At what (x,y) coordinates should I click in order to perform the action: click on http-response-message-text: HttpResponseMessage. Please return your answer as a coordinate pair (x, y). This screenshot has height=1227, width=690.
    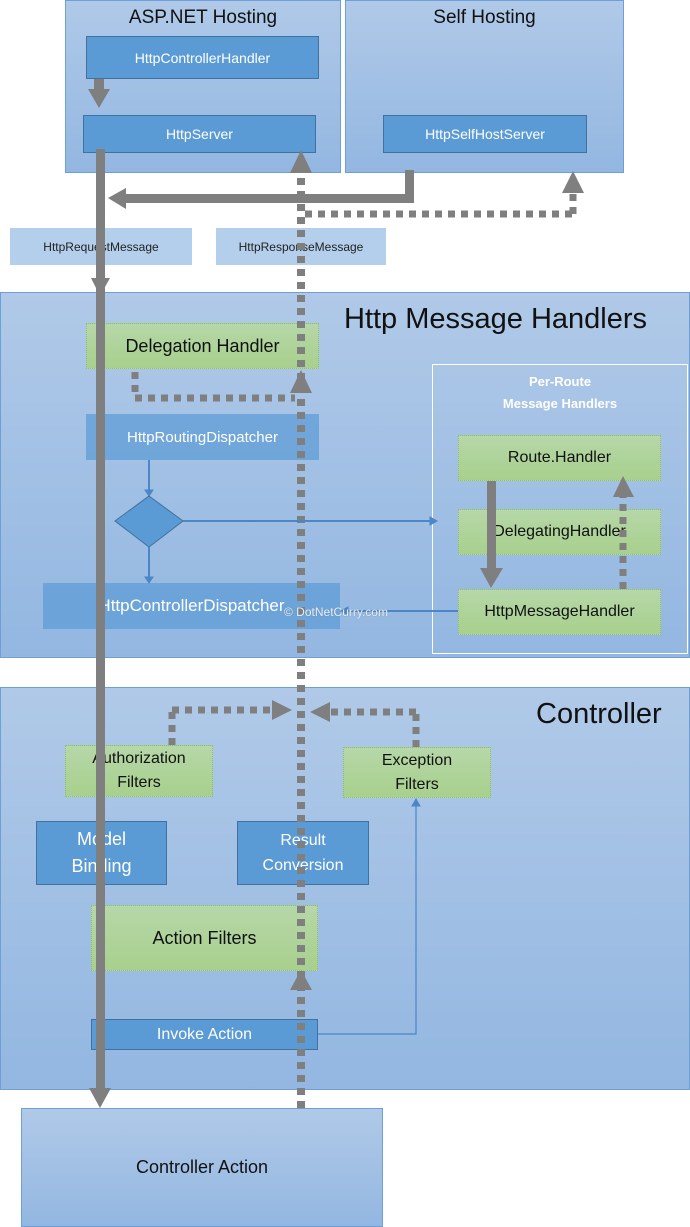
    Looking at the image, I should click on (301, 246).